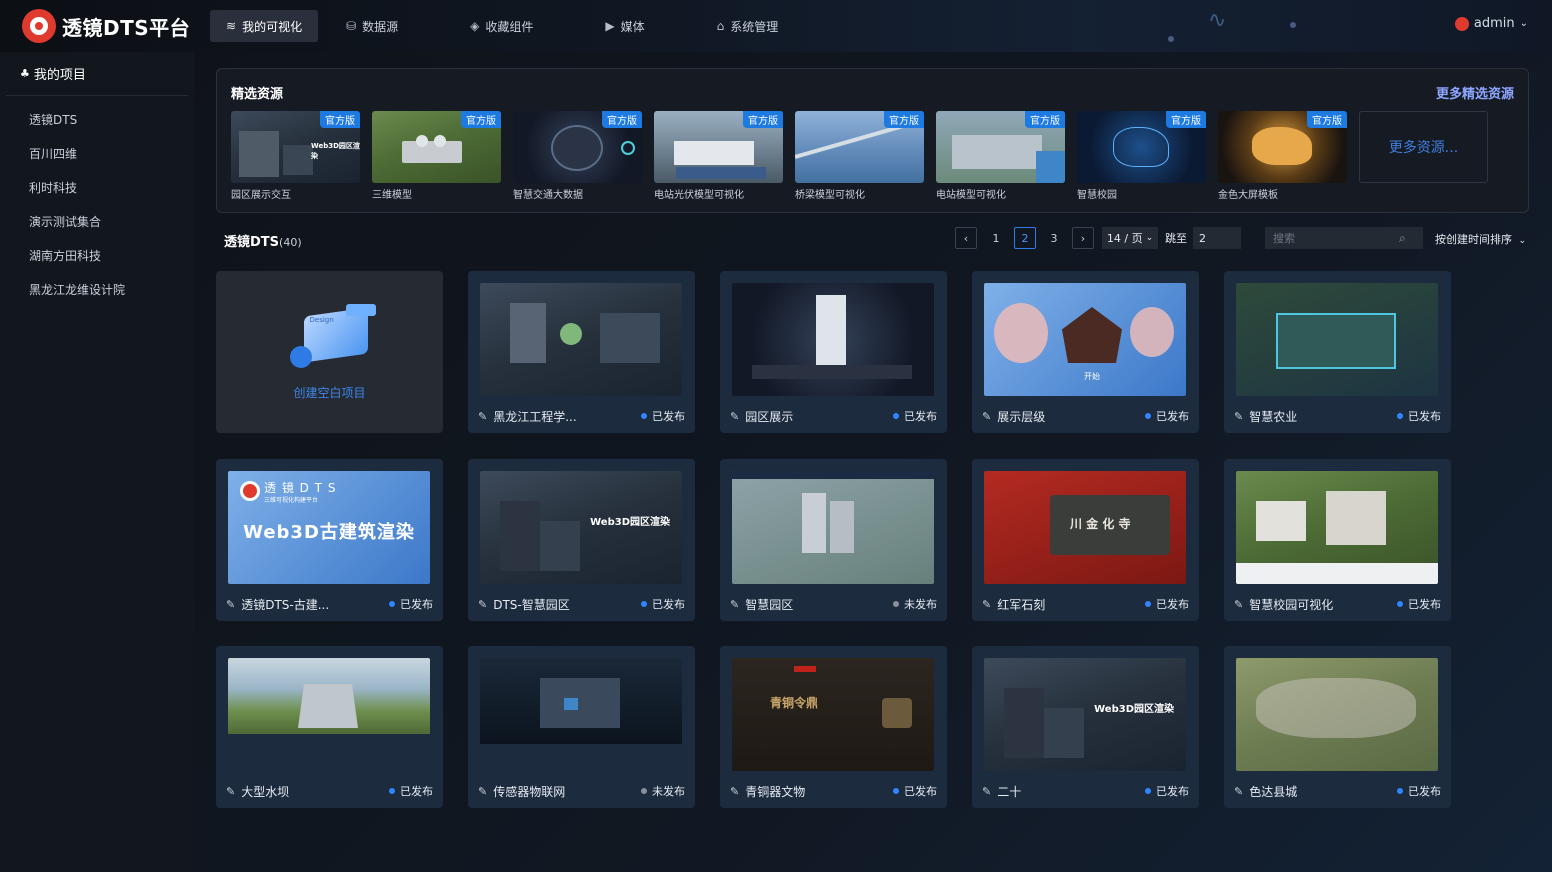  What do you see at coordinates (833, 352) in the screenshot?
I see `project-card: ✎ 园区展示 已发布` at bounding box center [833, 352].